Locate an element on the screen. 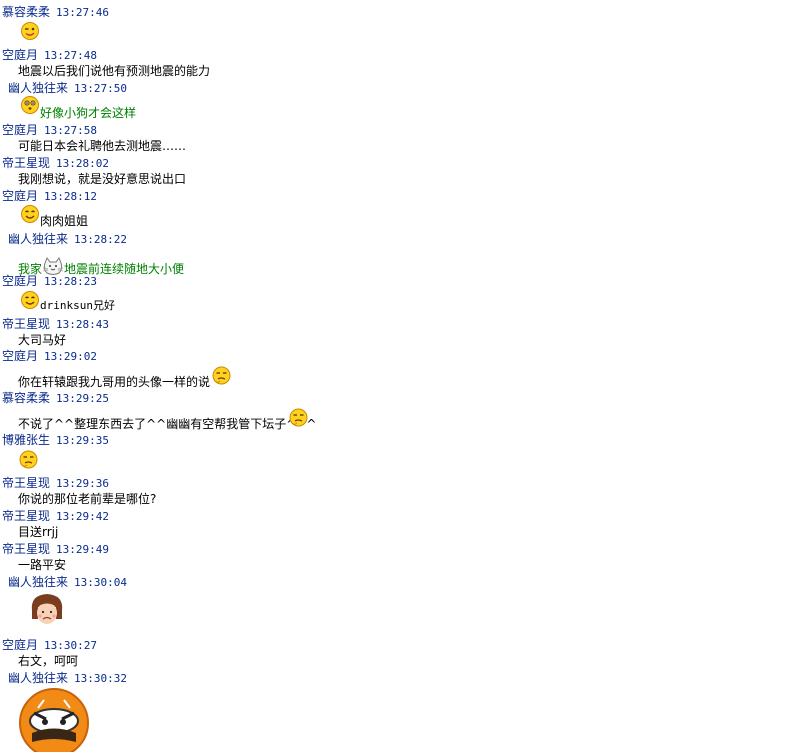 The image size is (789, 752). message-header: 幽人独往来 13:30:32 is located at coordinates (67, 678).